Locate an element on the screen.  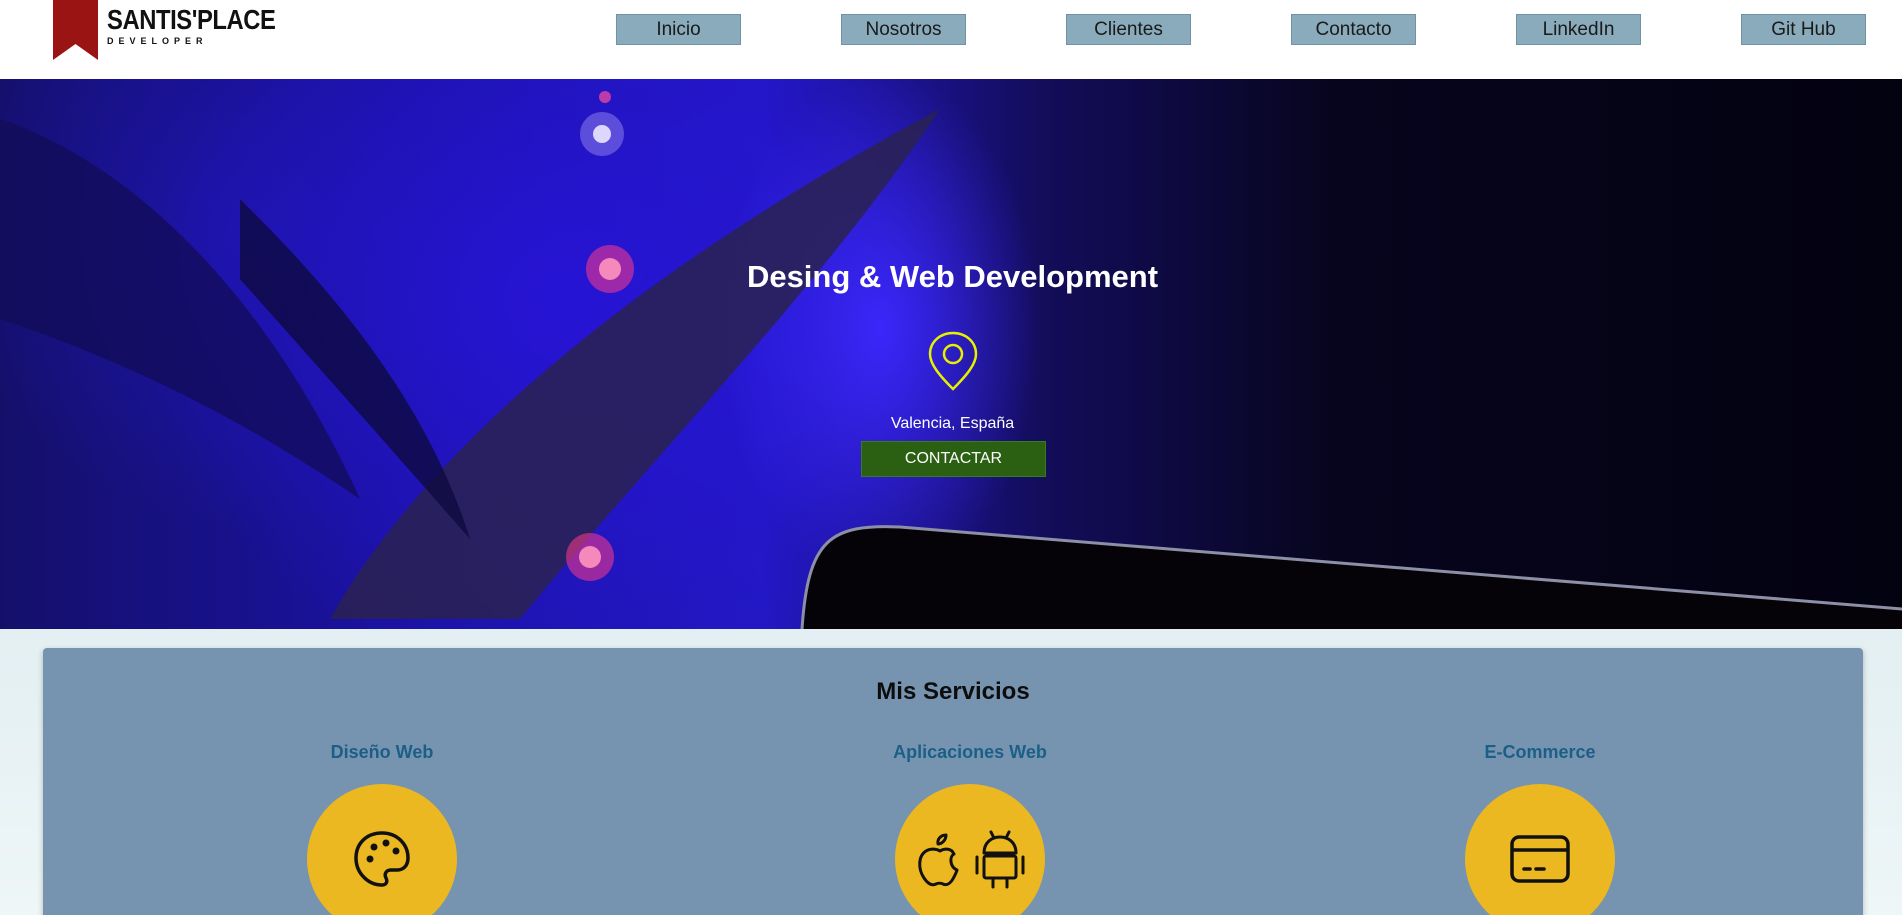
android-icon is located at coordinates (1000, 859).